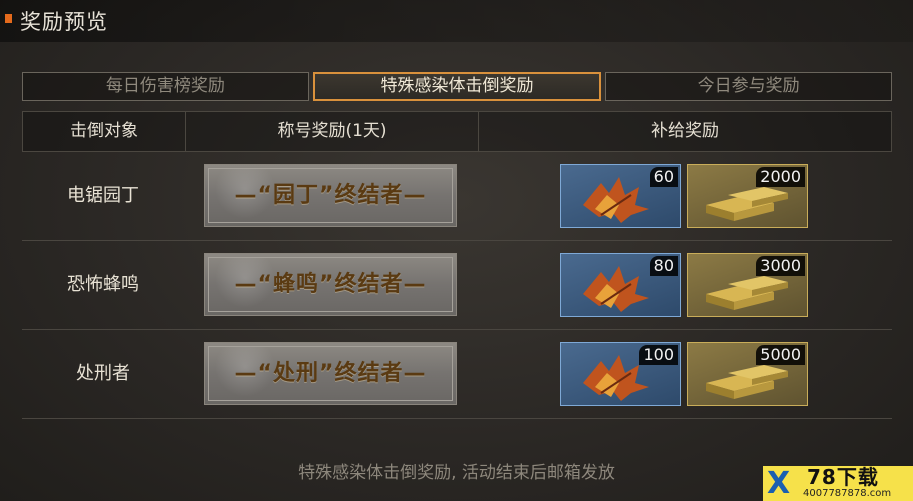 Image resolution: width=913 pixels, height=501 pixels. Describe the element at coordinates (8, 18) in the screenshot. I see `title-marker` at that location.